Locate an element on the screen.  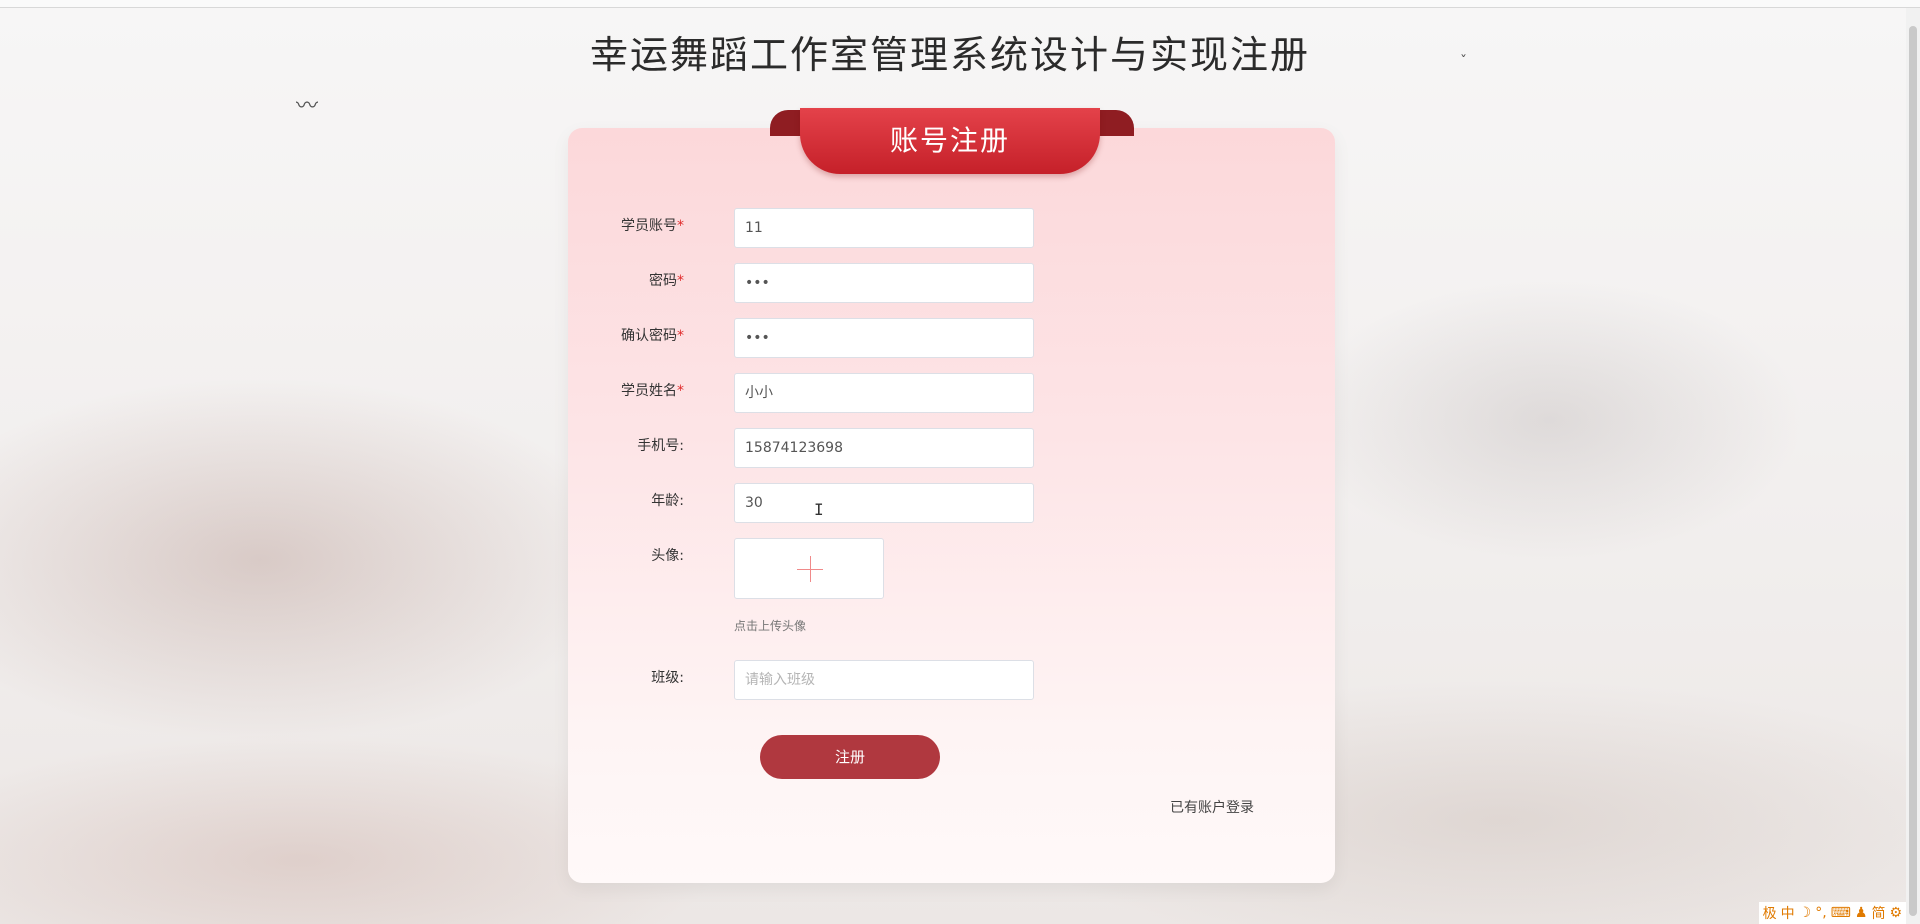
browser-top-edge is located at coordinates (960, 4).